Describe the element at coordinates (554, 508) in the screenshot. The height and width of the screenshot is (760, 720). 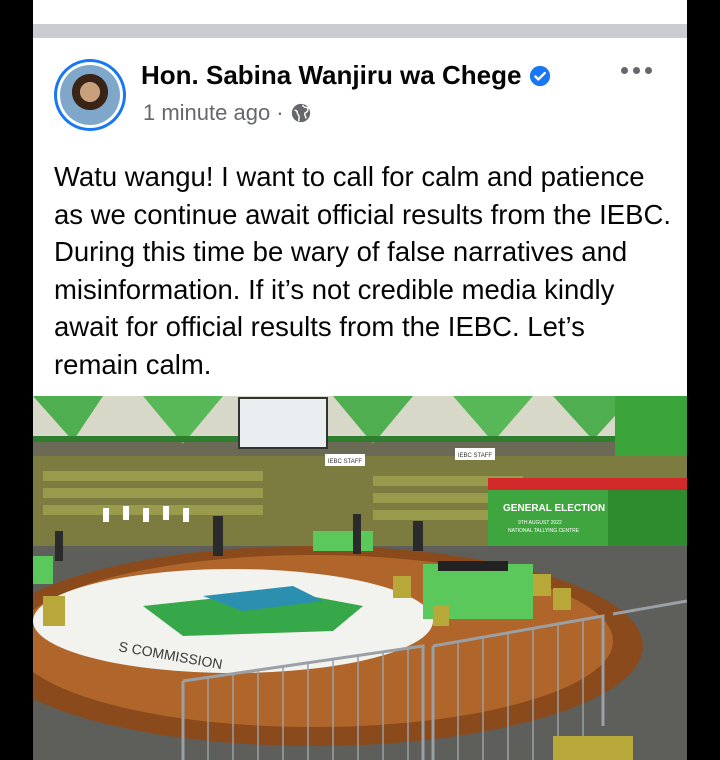
I see `banner-title: GENERAL ELECTION` at that location.